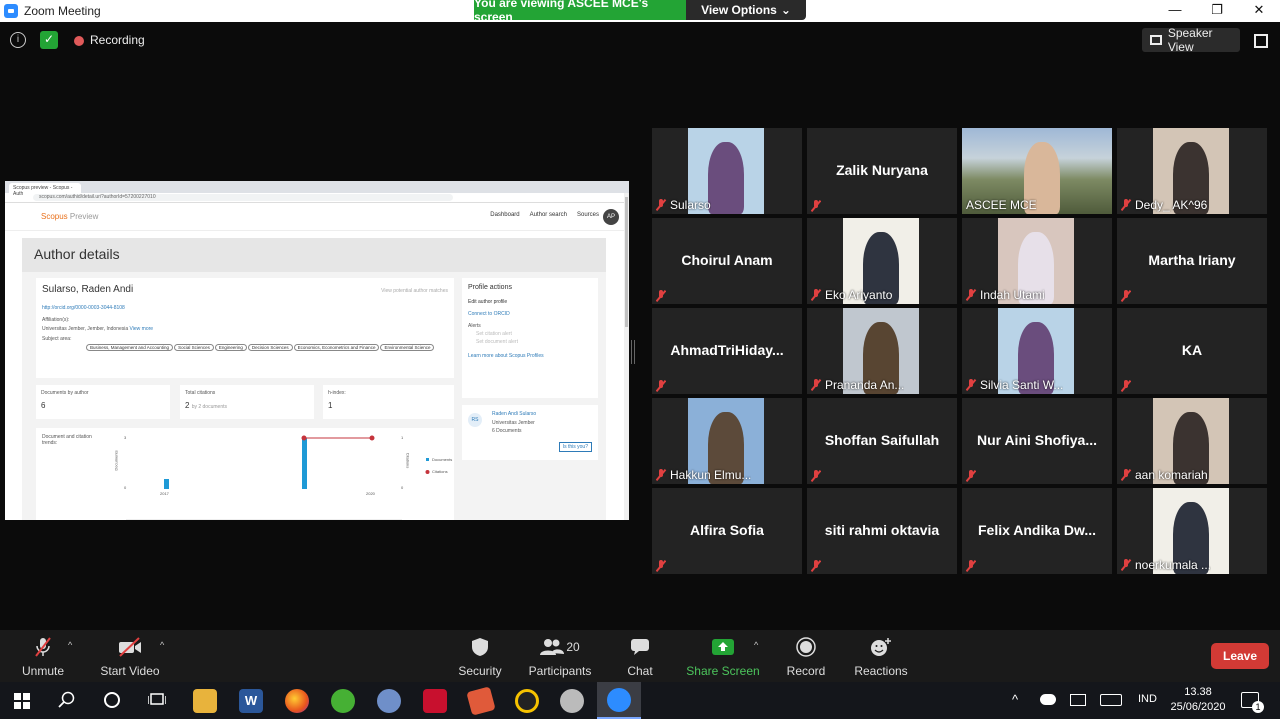 This screenshot has width=1280, height=719. Describe the element at coordinates (251, 701) in the screenshot. I see `word-icon: W` at that location.